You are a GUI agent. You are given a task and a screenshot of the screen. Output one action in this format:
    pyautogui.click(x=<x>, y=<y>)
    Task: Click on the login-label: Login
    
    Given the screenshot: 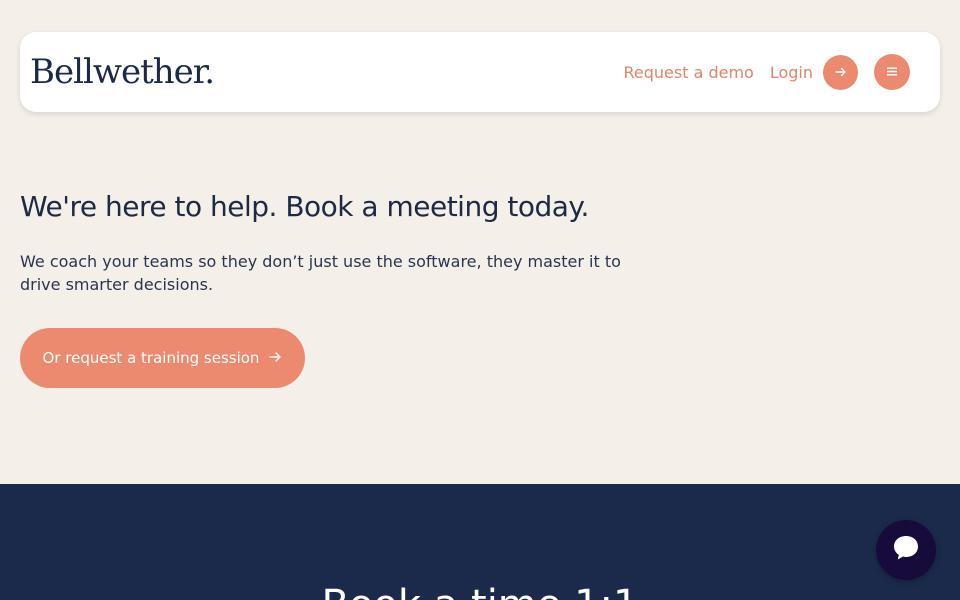 What is the action you would take?
    pyautogui.click(x=791, y=72)
    